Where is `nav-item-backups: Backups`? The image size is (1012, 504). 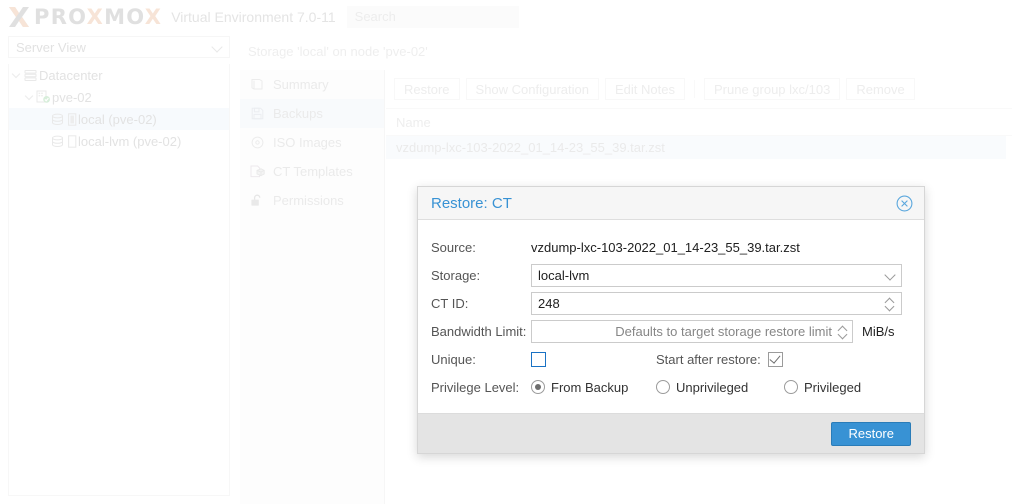
nav-item-backups: Backups is located at coordinates (312, 113).